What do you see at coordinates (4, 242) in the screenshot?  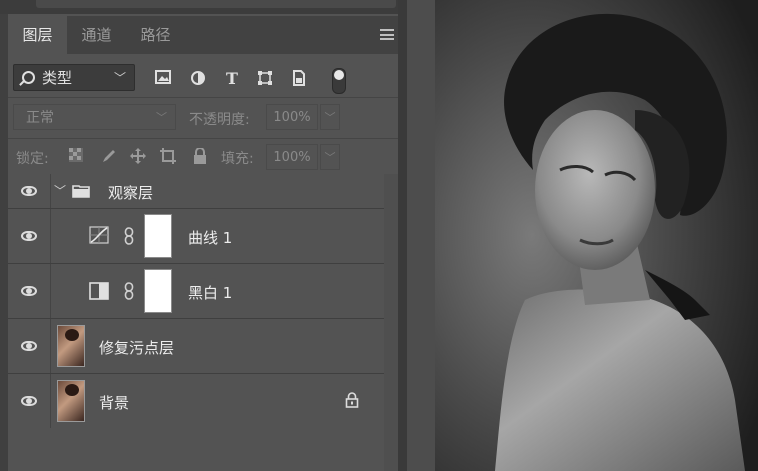 I see `panel-left-edge` at bounding box center [4, 242].